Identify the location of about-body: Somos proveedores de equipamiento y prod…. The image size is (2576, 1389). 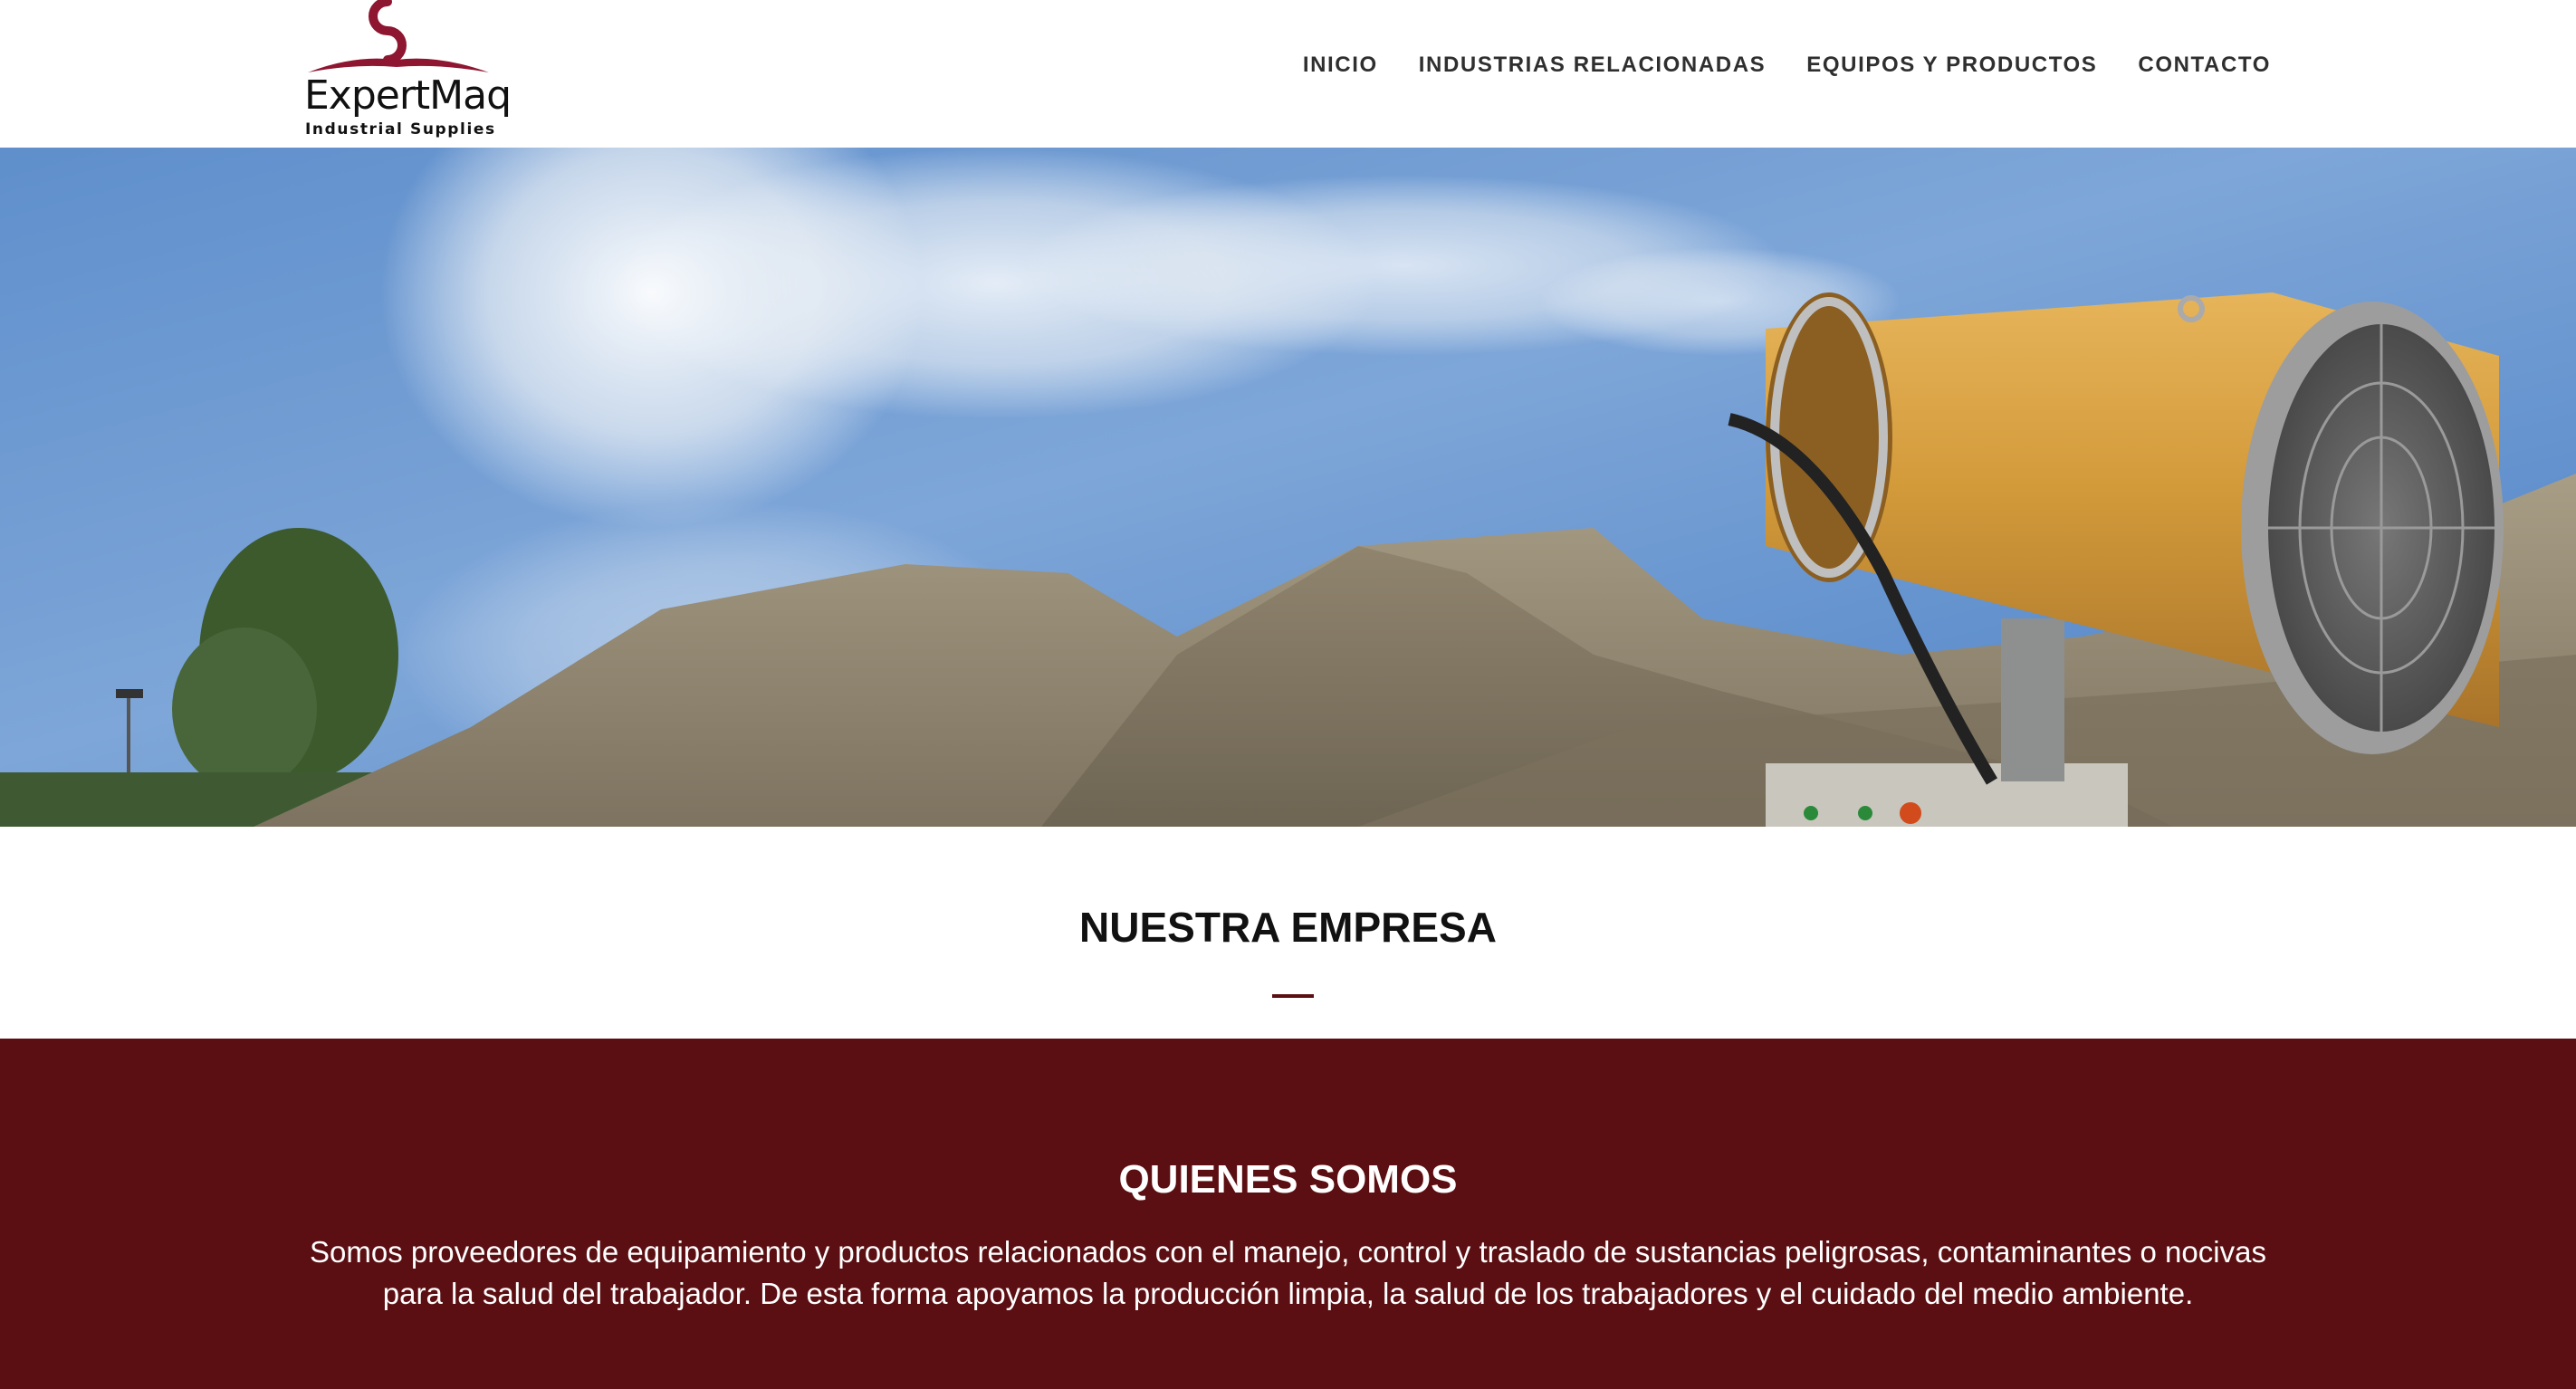
(1288, 1272).